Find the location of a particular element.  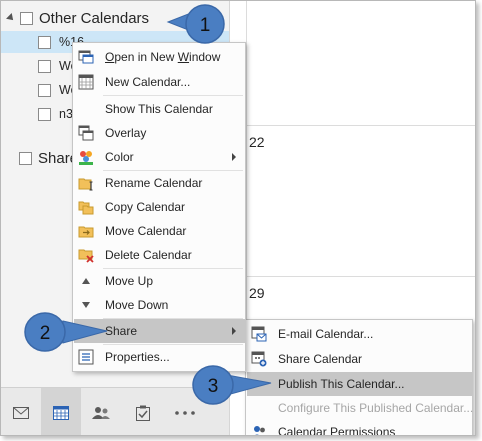

mail-icon is located at coordinates (21, 413).